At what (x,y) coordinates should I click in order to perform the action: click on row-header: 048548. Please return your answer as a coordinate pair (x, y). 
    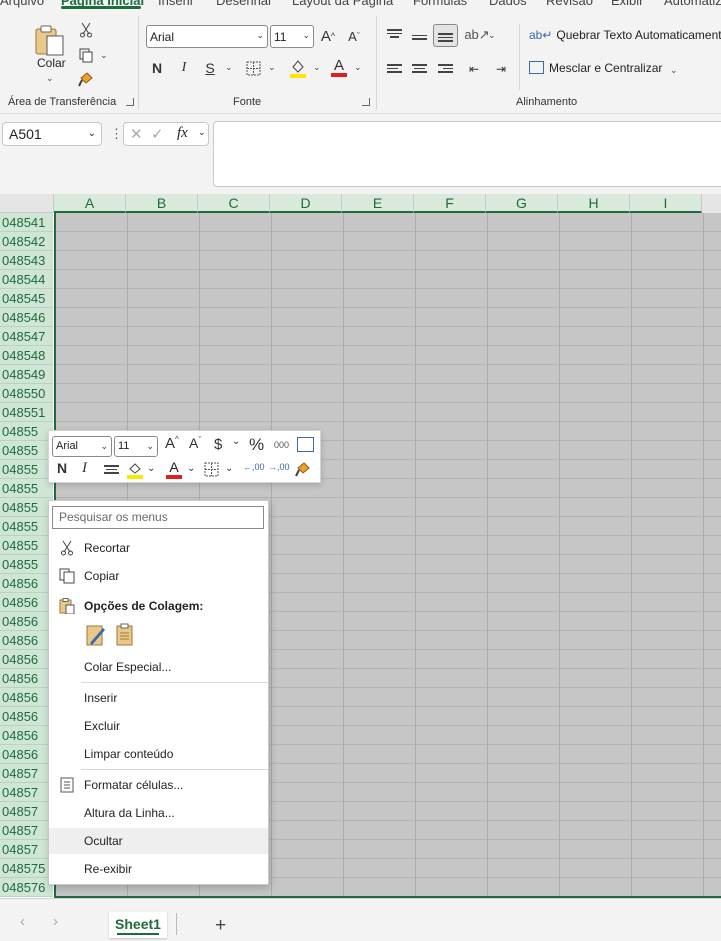
    Looking at the image, I should click on (26, 355).